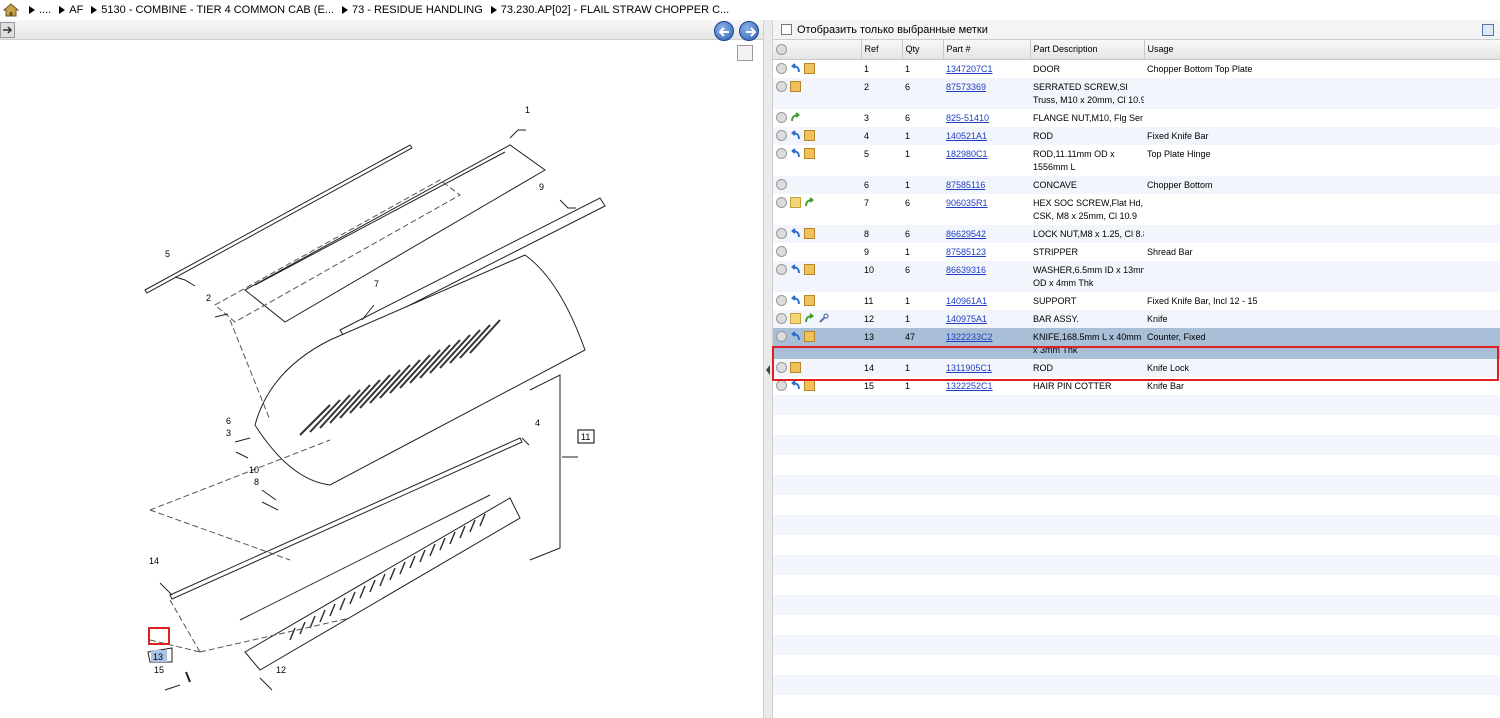 The width and height of the screenshot is (1500, 718). Describe the element at coordinates (1136, 318) in the screenshot. I see `table-row: 12 1 140975A1 BAR ASSY. Knife` at that location.